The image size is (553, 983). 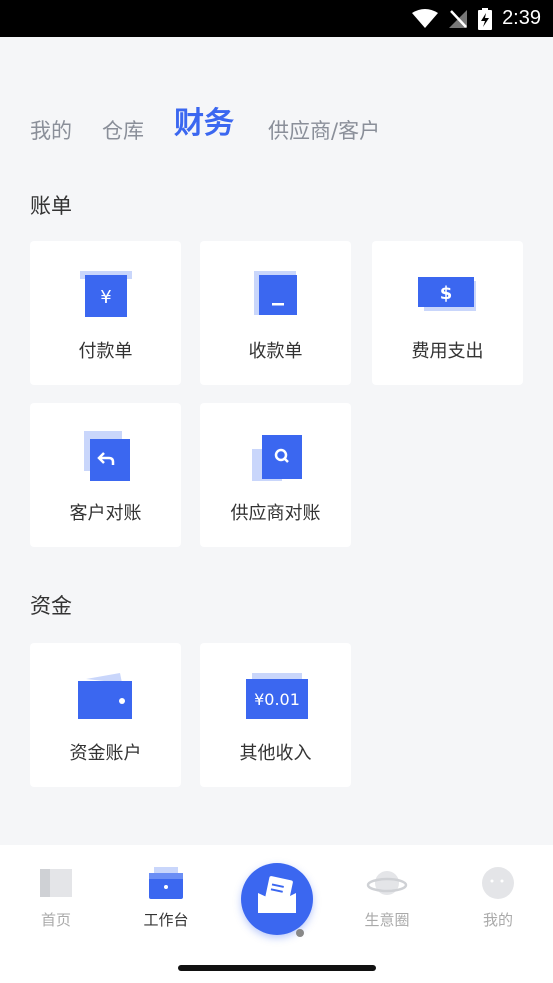 What do you see at coordinates (485, 18) in the screenshot?
I see `battery-charging-icon` at bounding box center [485, 18].